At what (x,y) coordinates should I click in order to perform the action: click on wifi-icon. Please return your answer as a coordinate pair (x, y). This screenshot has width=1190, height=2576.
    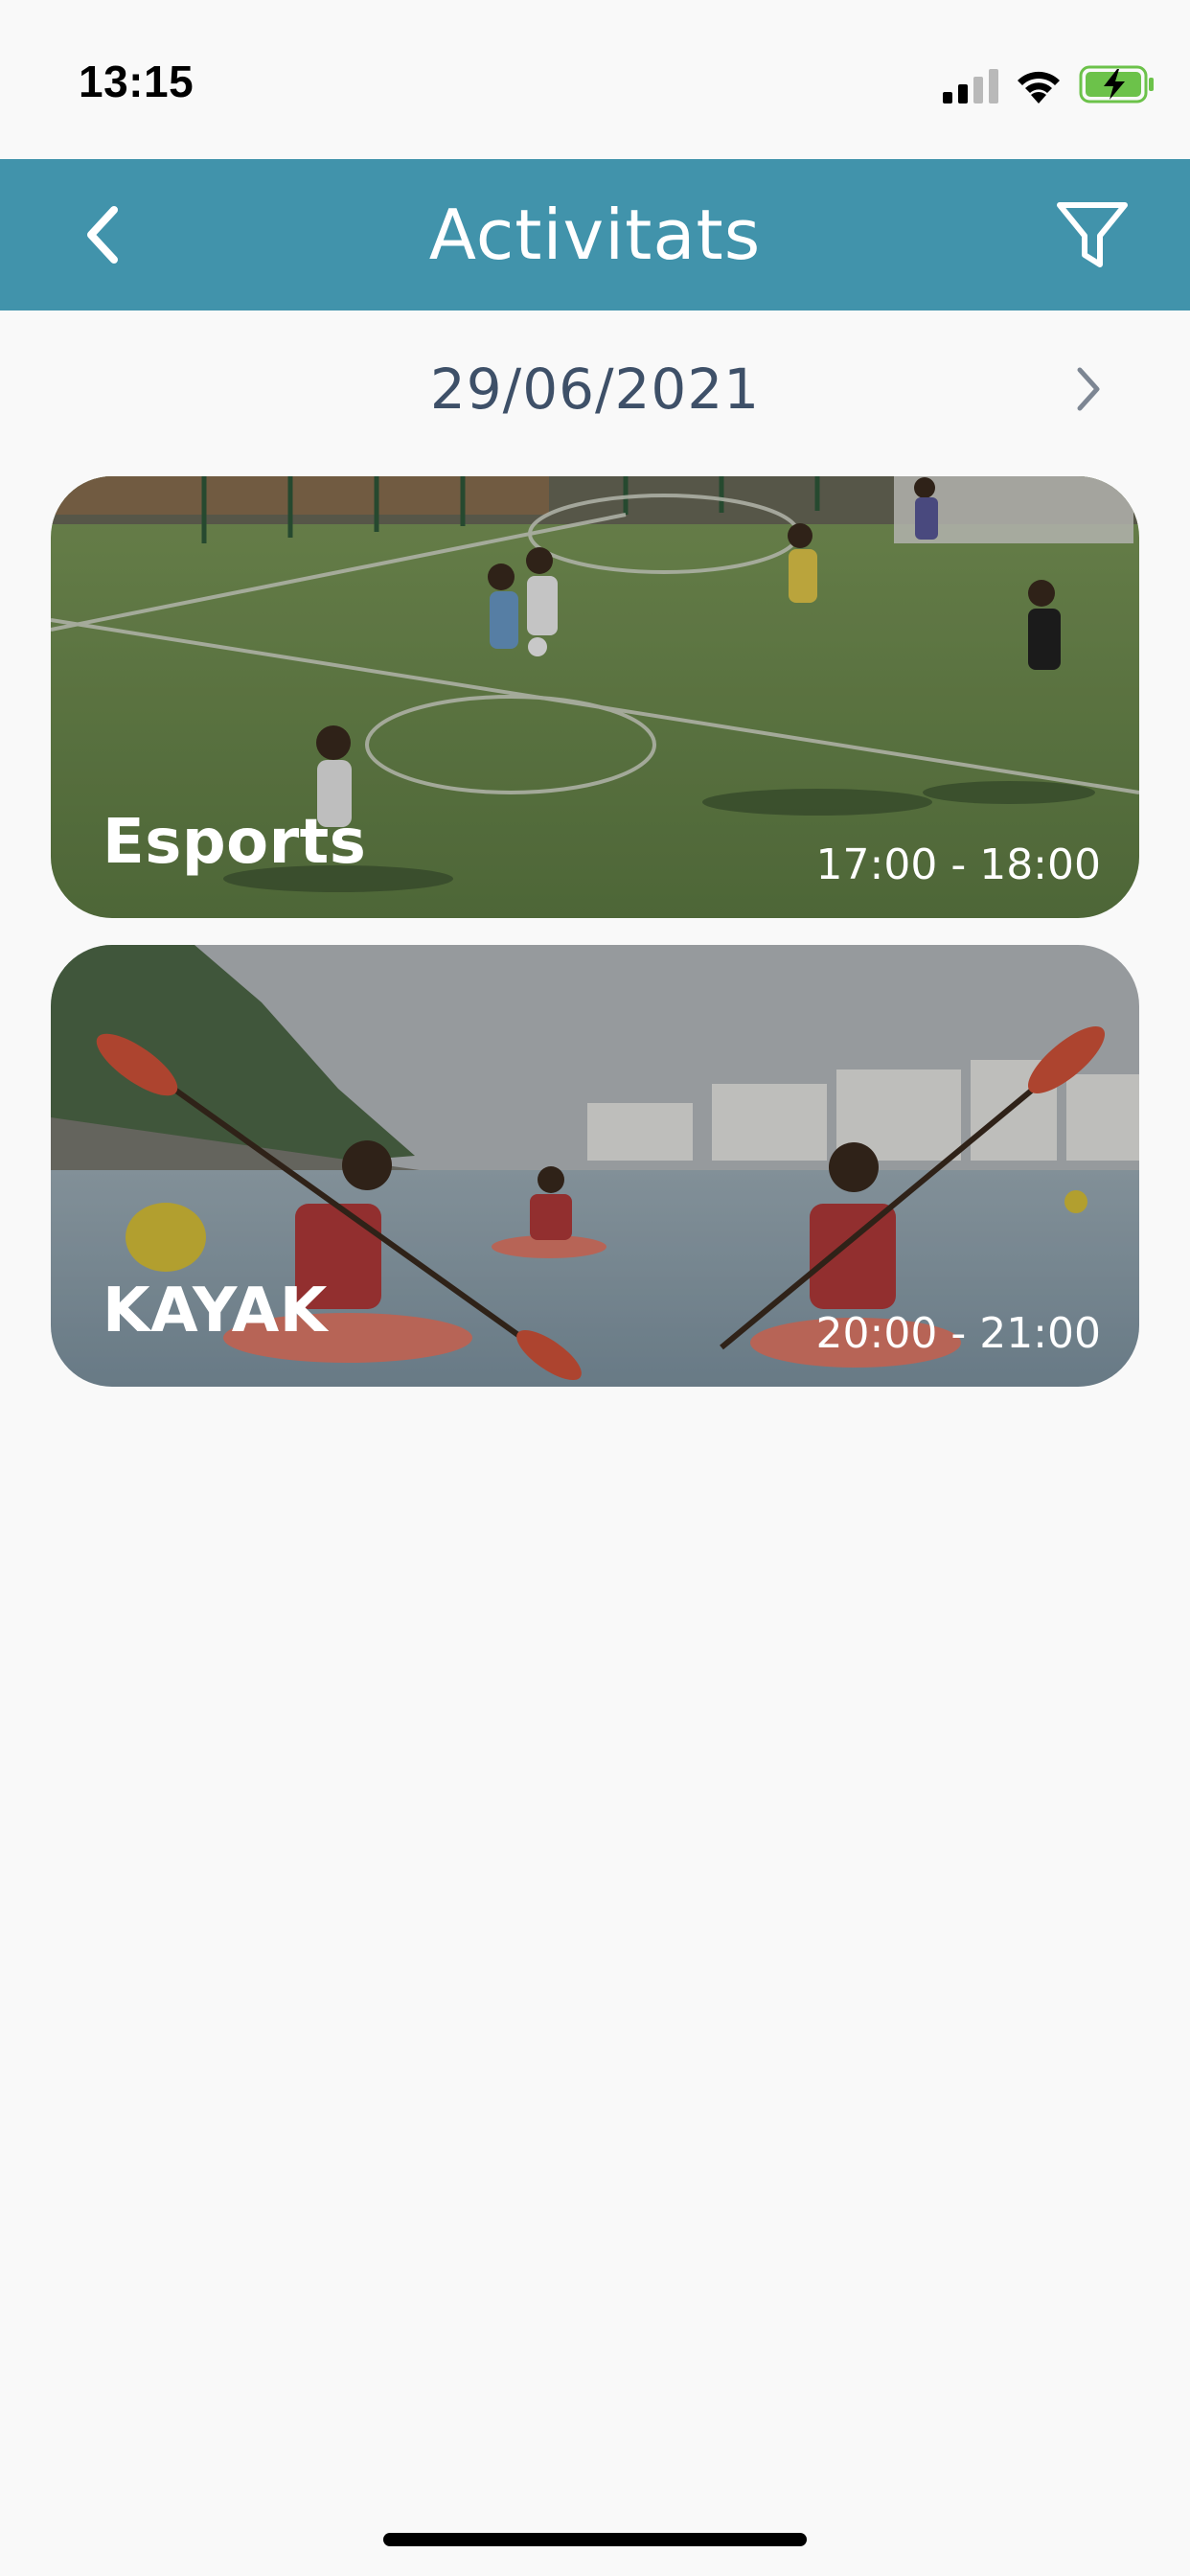
    Looking at the image, I should click on (1039, 87).